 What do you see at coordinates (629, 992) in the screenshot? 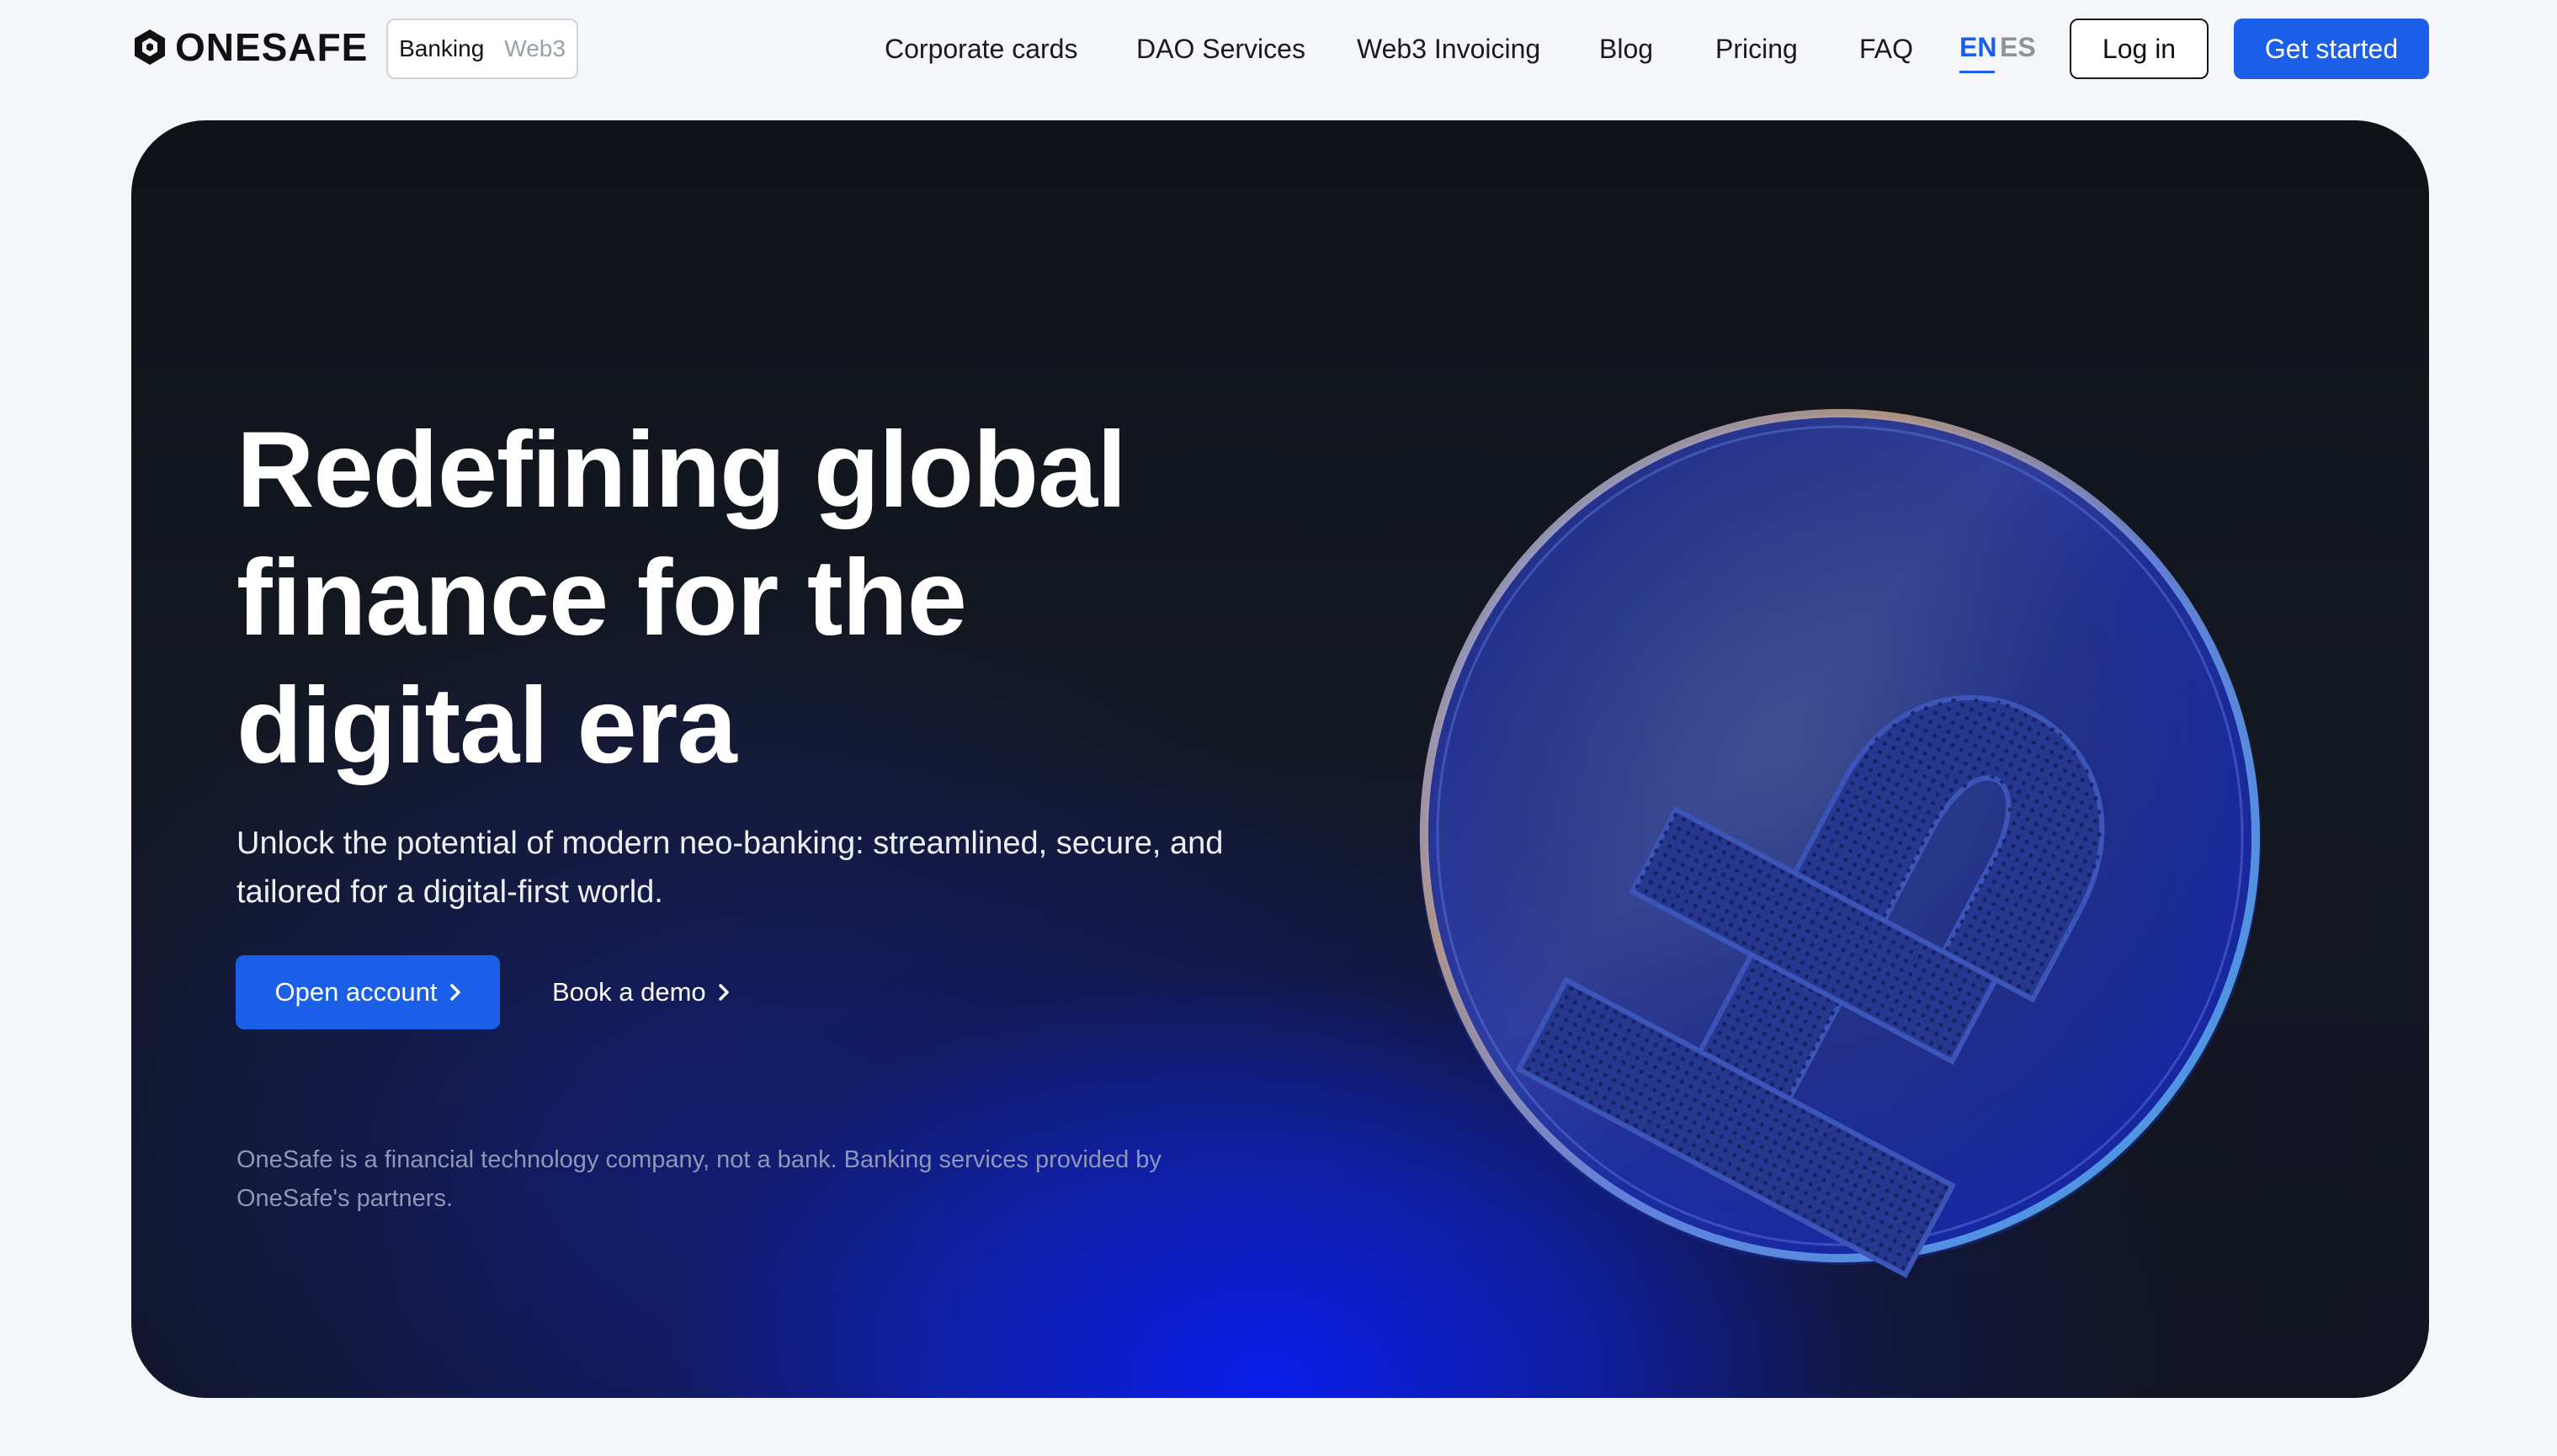
I see `book-demo-label: Book a demo` at bounding box center [629, 992].